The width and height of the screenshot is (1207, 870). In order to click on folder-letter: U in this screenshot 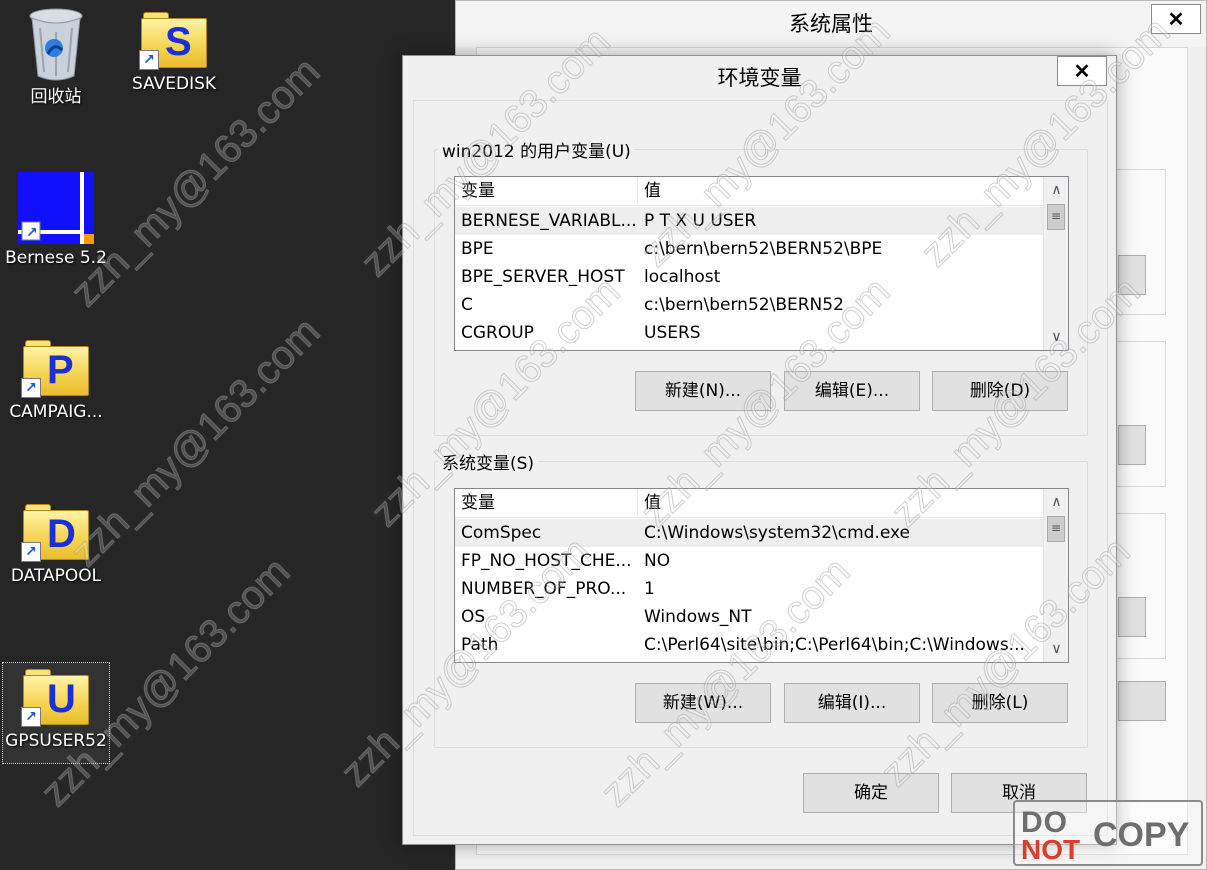, I will do `click(61, 699)`.